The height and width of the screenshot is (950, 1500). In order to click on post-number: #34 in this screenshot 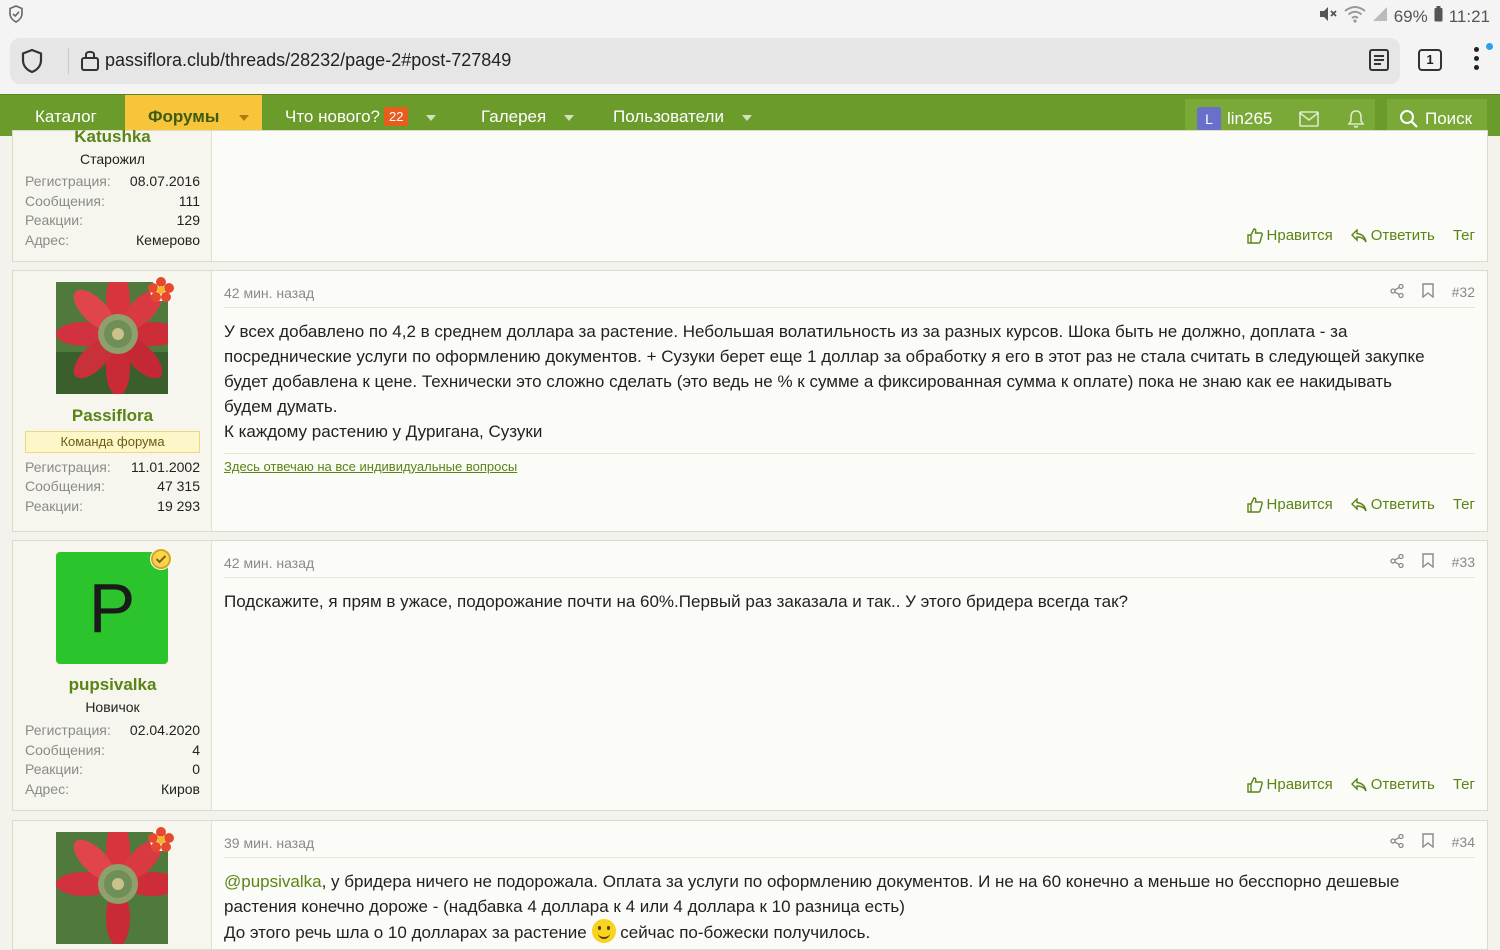, I will do `click(1463, 842)`.